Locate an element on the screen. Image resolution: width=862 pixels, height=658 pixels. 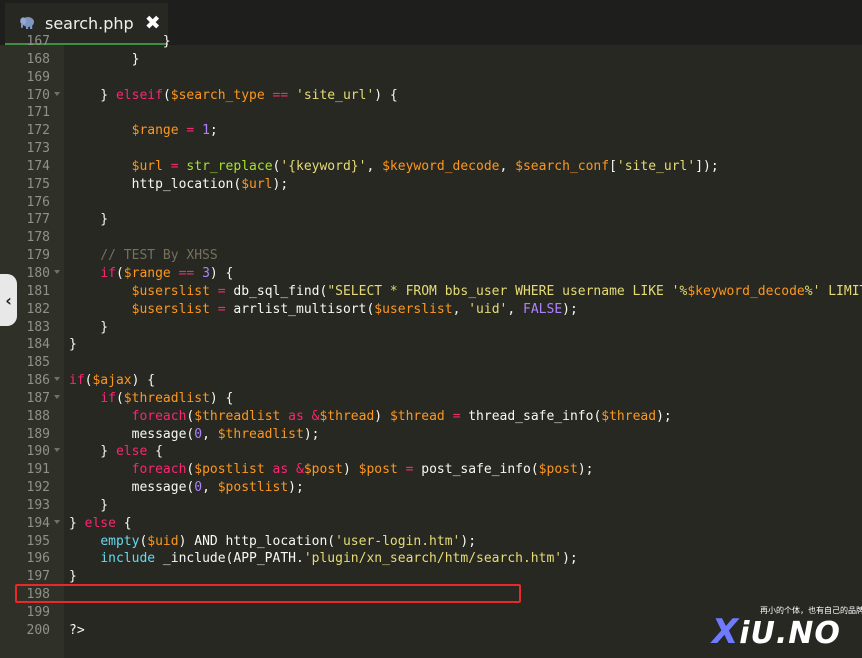
code-token: $search_conf is located at coordinates (562, 166).